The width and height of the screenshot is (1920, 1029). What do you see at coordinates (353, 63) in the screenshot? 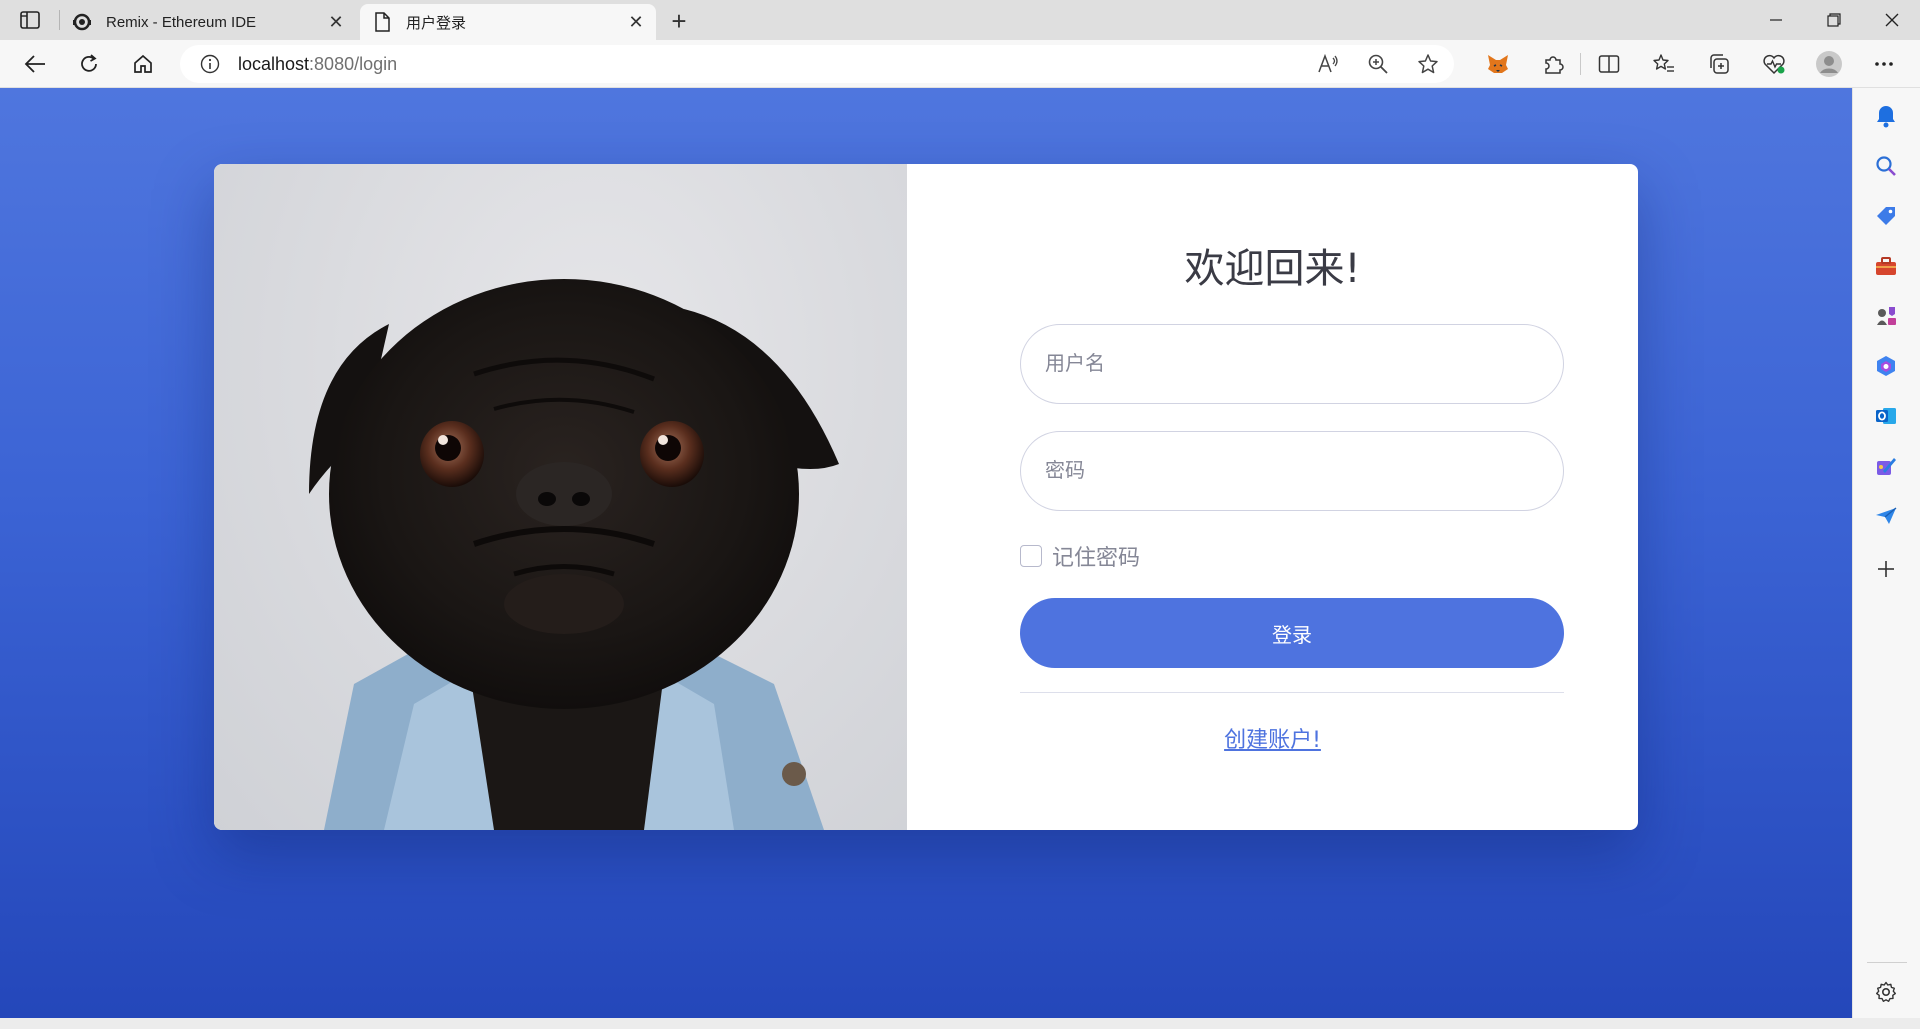
I see `url-path: :8080/login` at bounding box center [353, 63].